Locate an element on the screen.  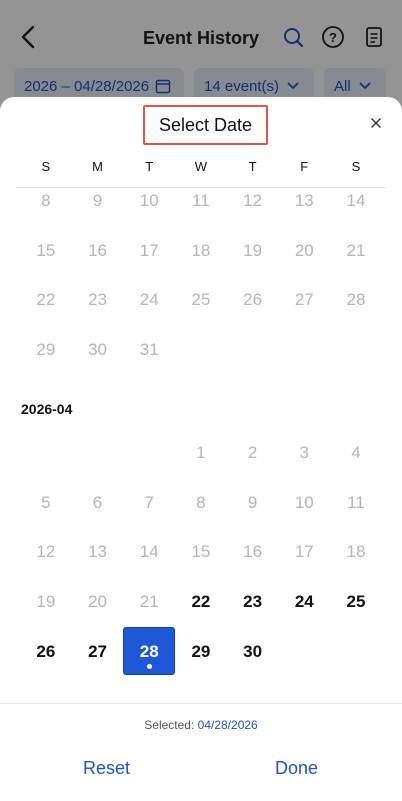
calendar-day-selected: 28 is located at coordinates (149, 651).